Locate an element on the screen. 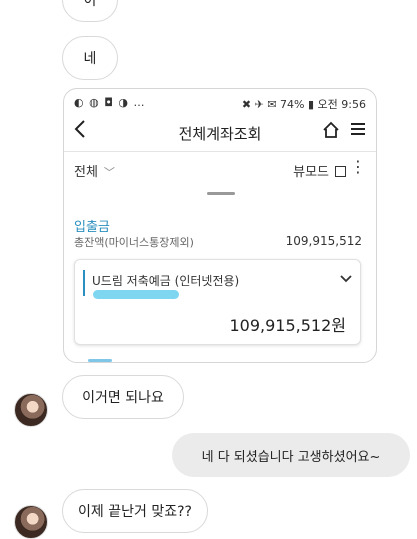 This screenshot has height=539, width=417. status-system-info: ✖ ✈ ✉ 74% ▮ 오전 9:56 is located at coordinates (303, 104).